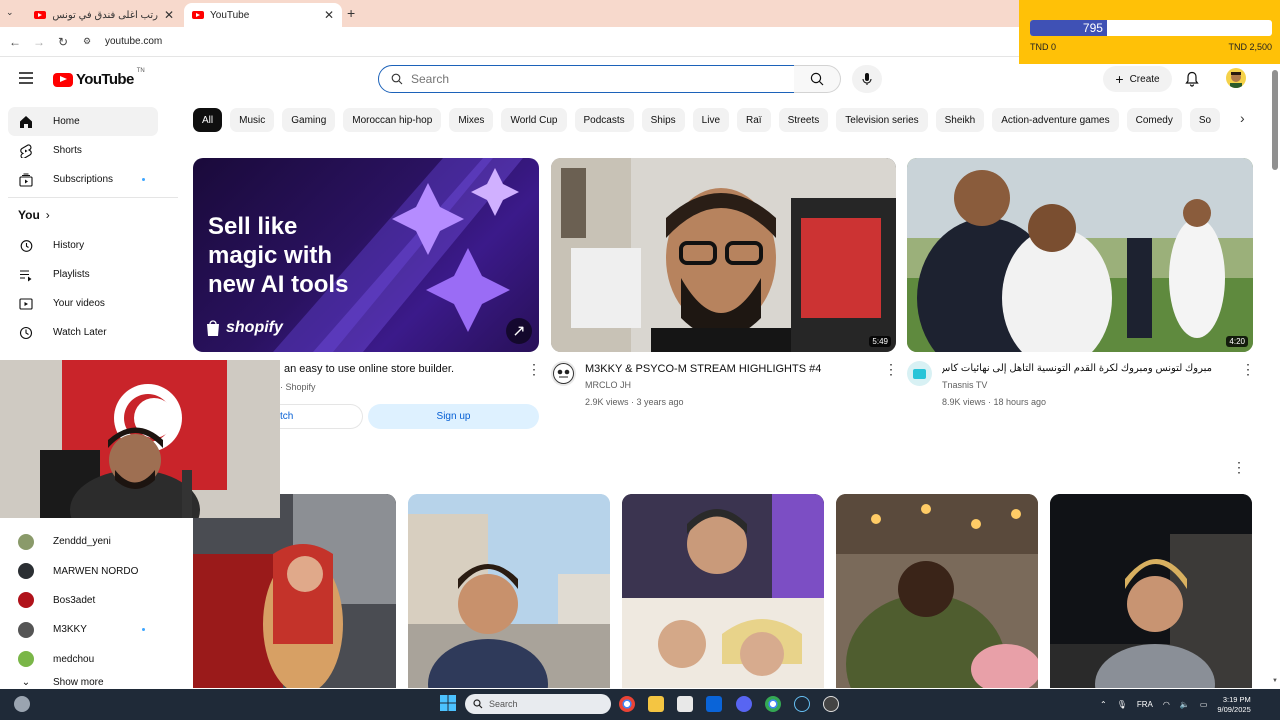  What do you see at coordinates (773, 704) in the screenshot?
I see `chrome-active-icon` at bounding box center [773, 704].